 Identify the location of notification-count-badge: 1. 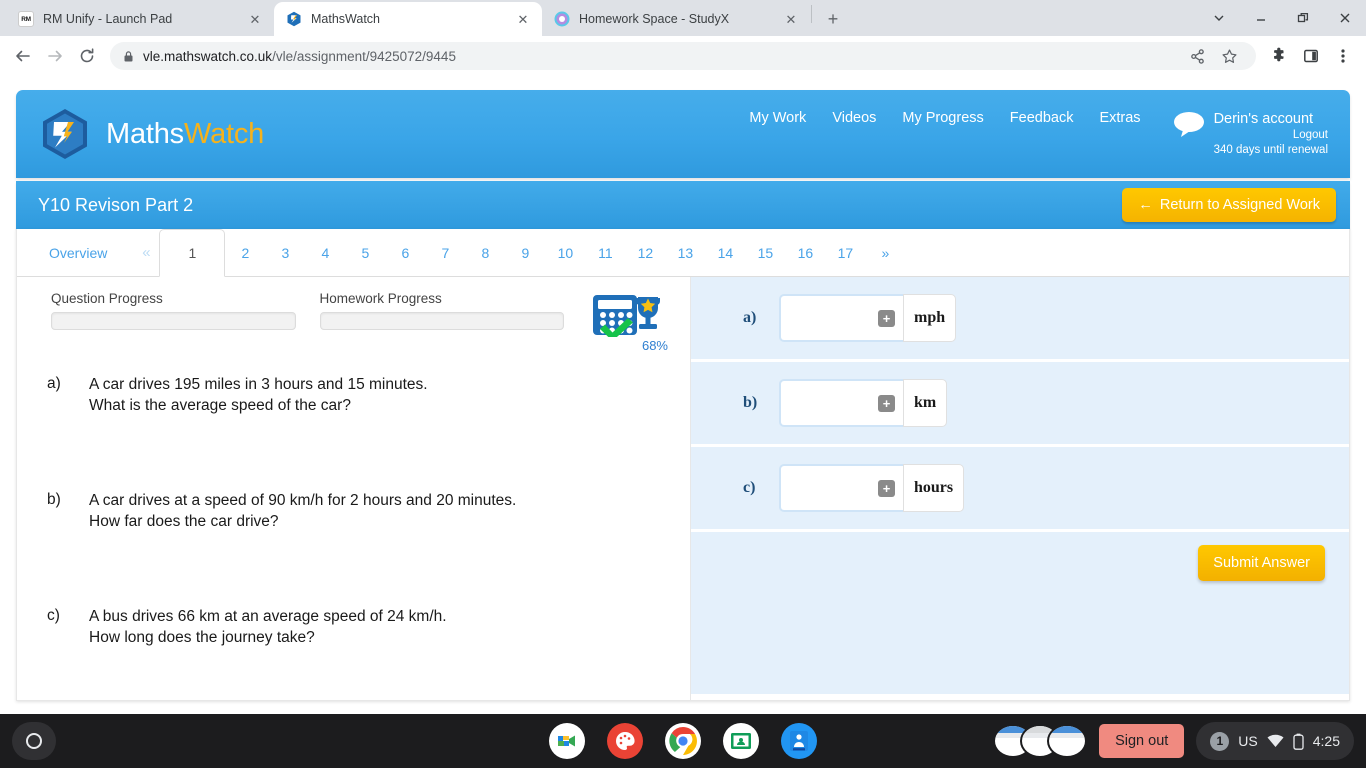
(1220, 741).